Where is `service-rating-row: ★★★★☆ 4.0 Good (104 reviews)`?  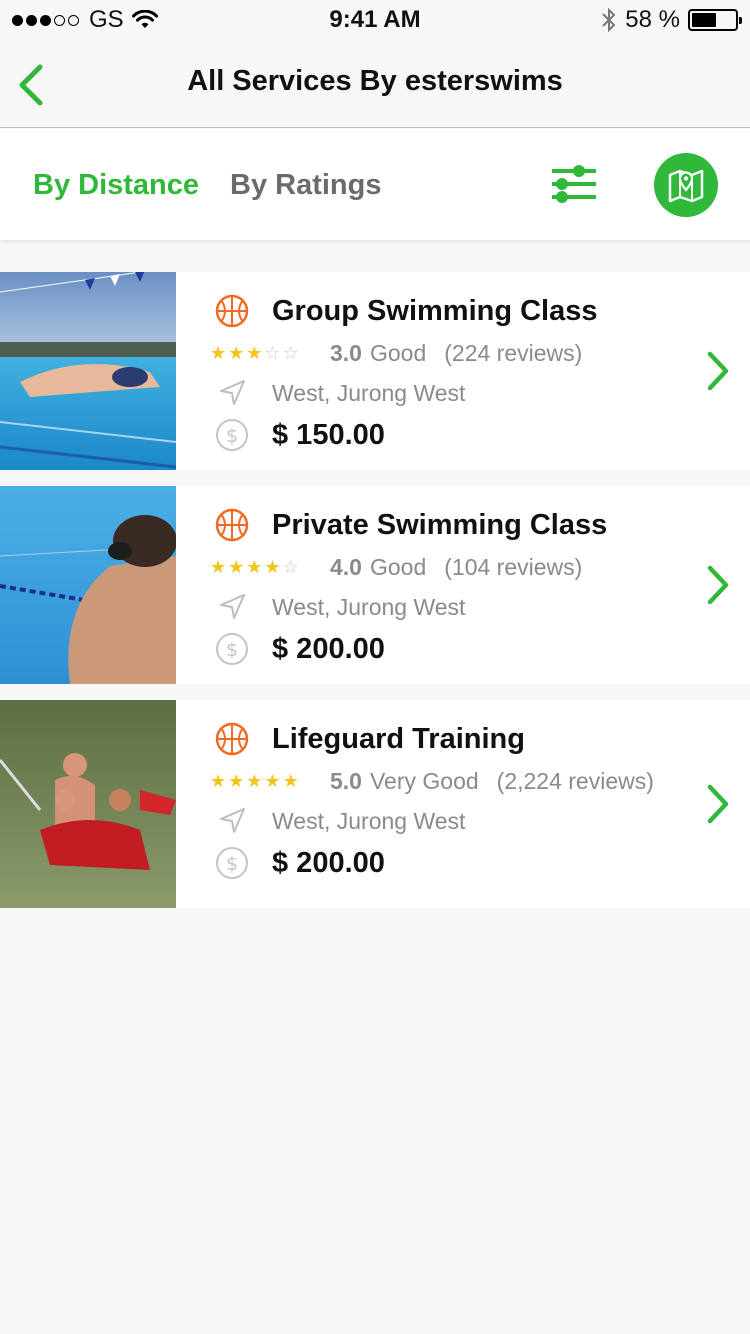 service-rating-row: ★★★★☆ 4.0 Good (104 reviews) is located at coordinates (396, 567).